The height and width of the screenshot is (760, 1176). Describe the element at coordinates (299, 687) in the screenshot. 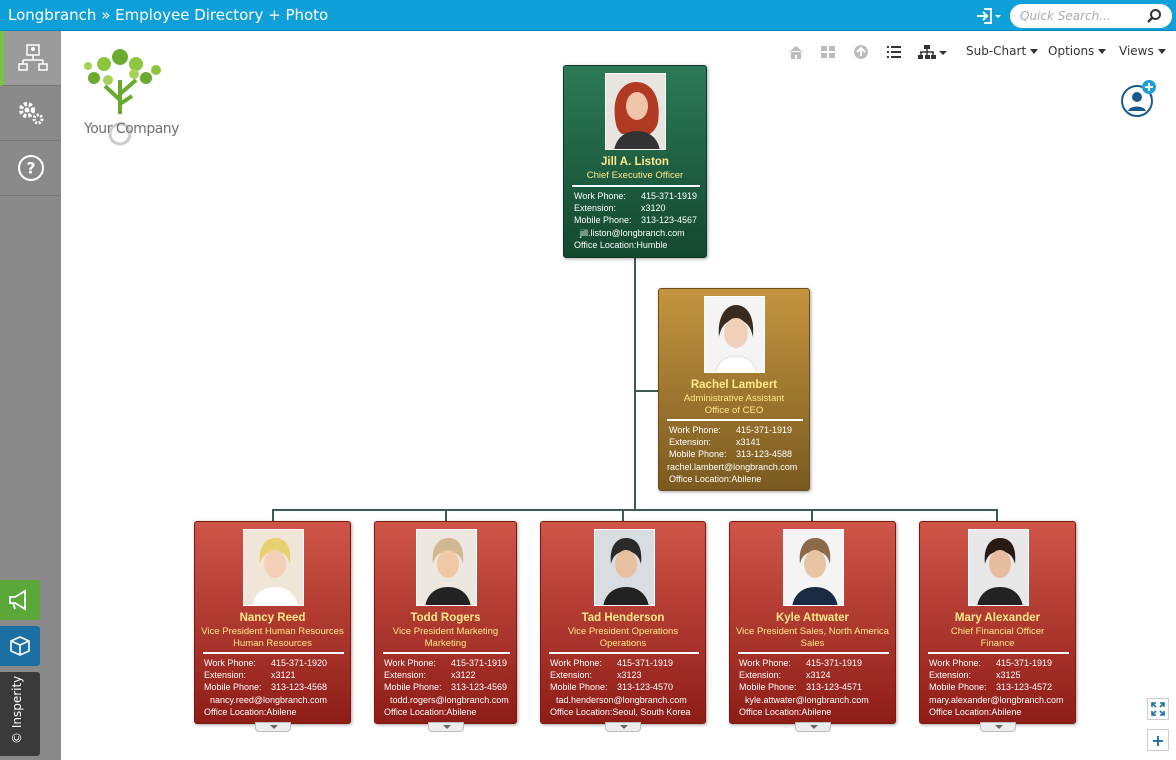

I see `mobile-phone: 313-123-4568` at that location.